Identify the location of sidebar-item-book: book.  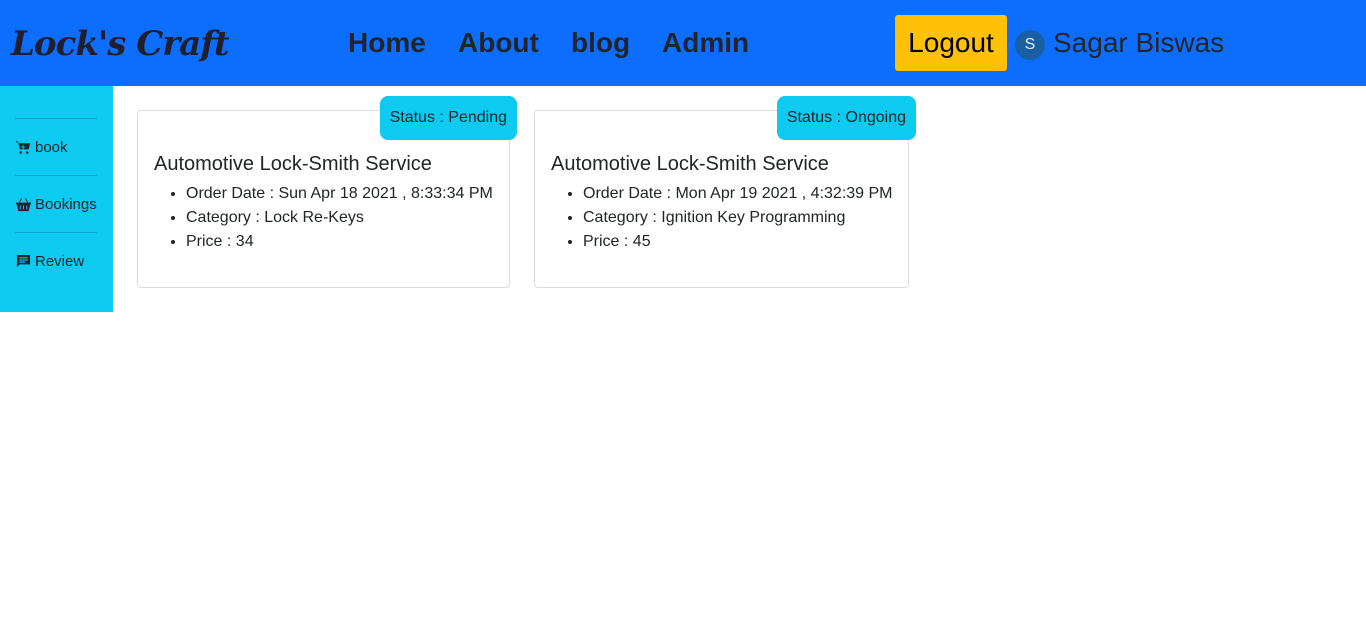
(42, 147).